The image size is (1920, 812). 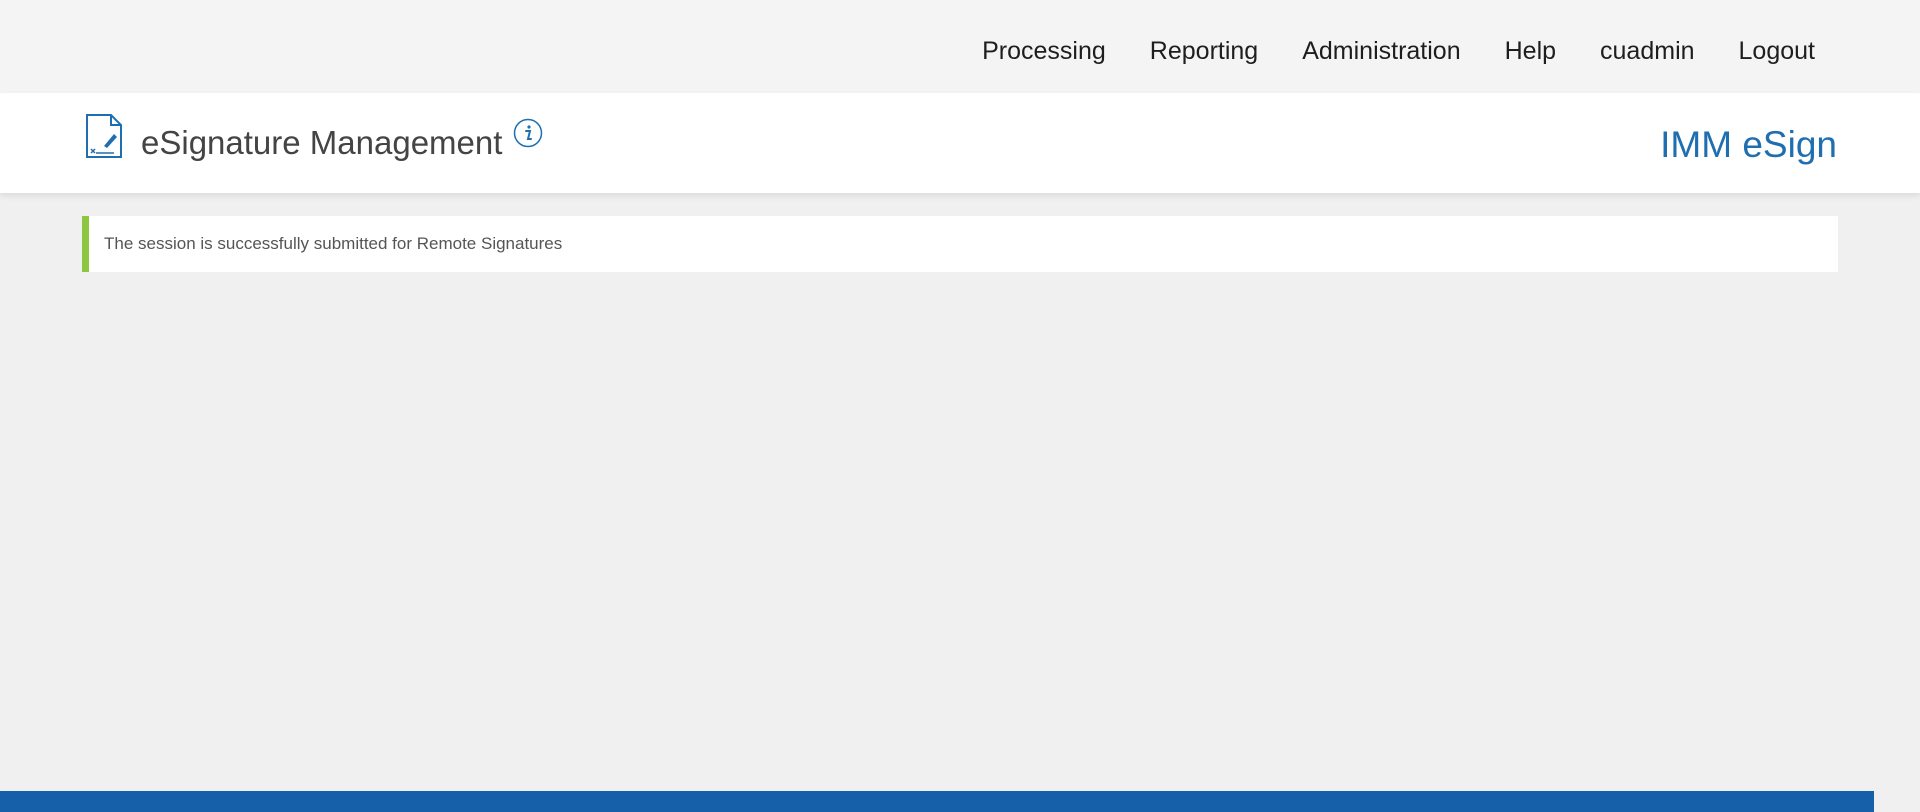 I want to click on nav-item-reporting: Reporting, so click(x=1204, y=51).